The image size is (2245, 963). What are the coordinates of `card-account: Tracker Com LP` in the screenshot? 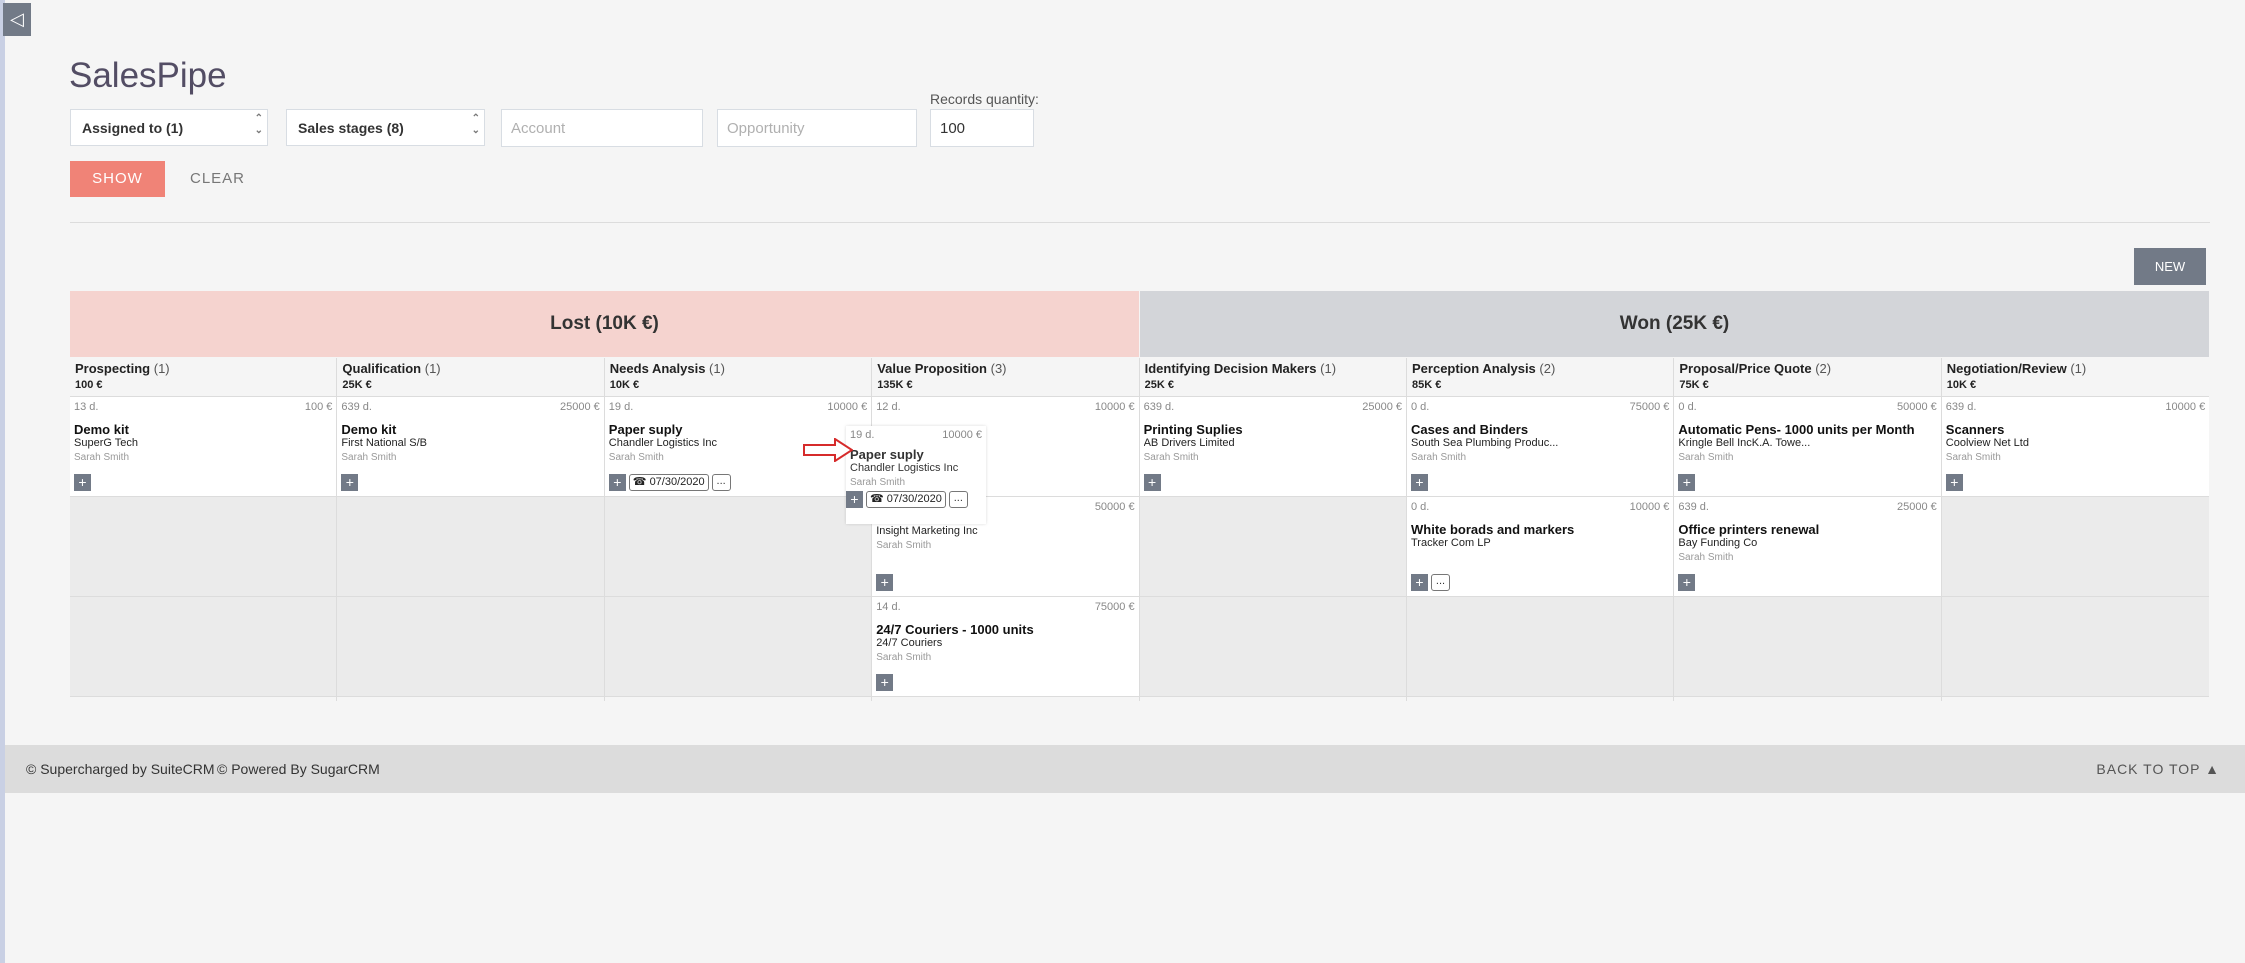 It's located at (1540, 543).